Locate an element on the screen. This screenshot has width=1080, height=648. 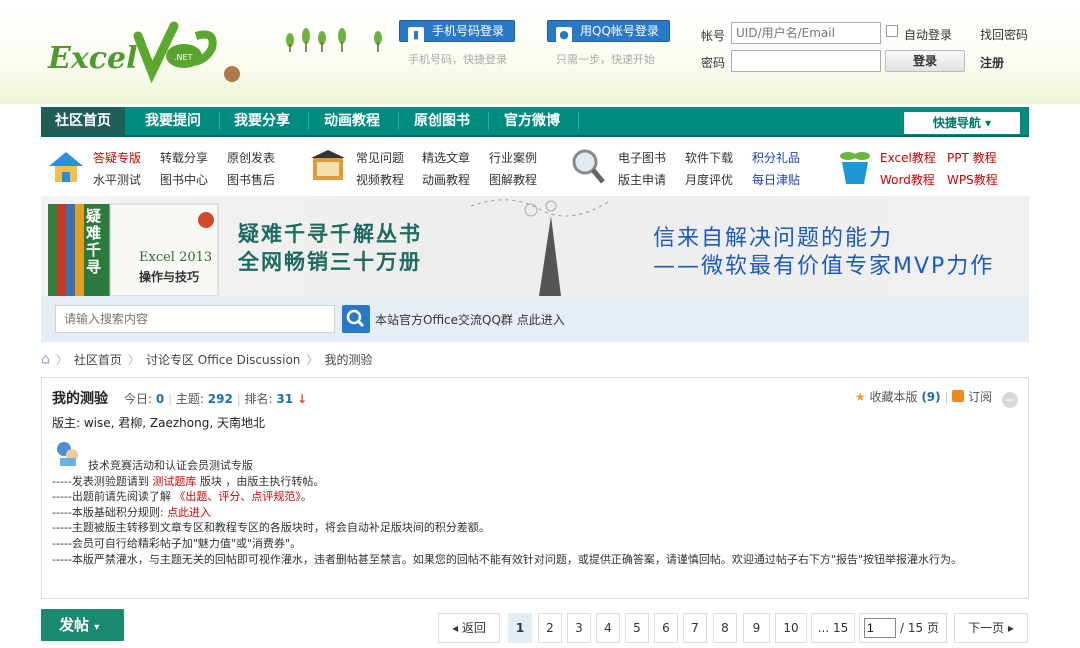
menu-link-software: 软件下载 is located at coordinates (709, 157).